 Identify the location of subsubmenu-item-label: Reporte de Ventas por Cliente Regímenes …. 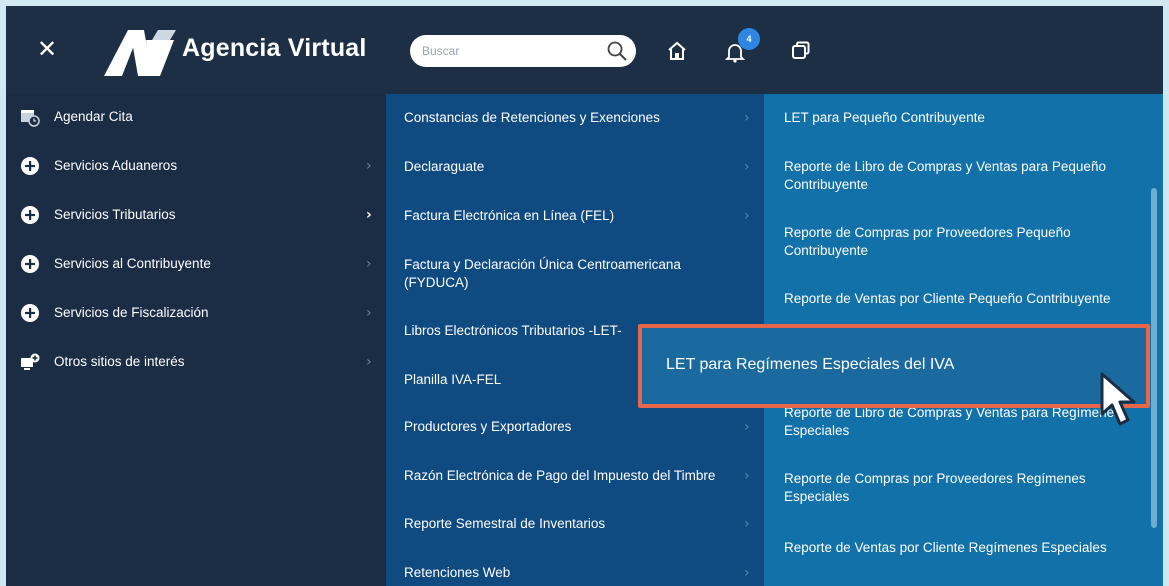
(945, 547).